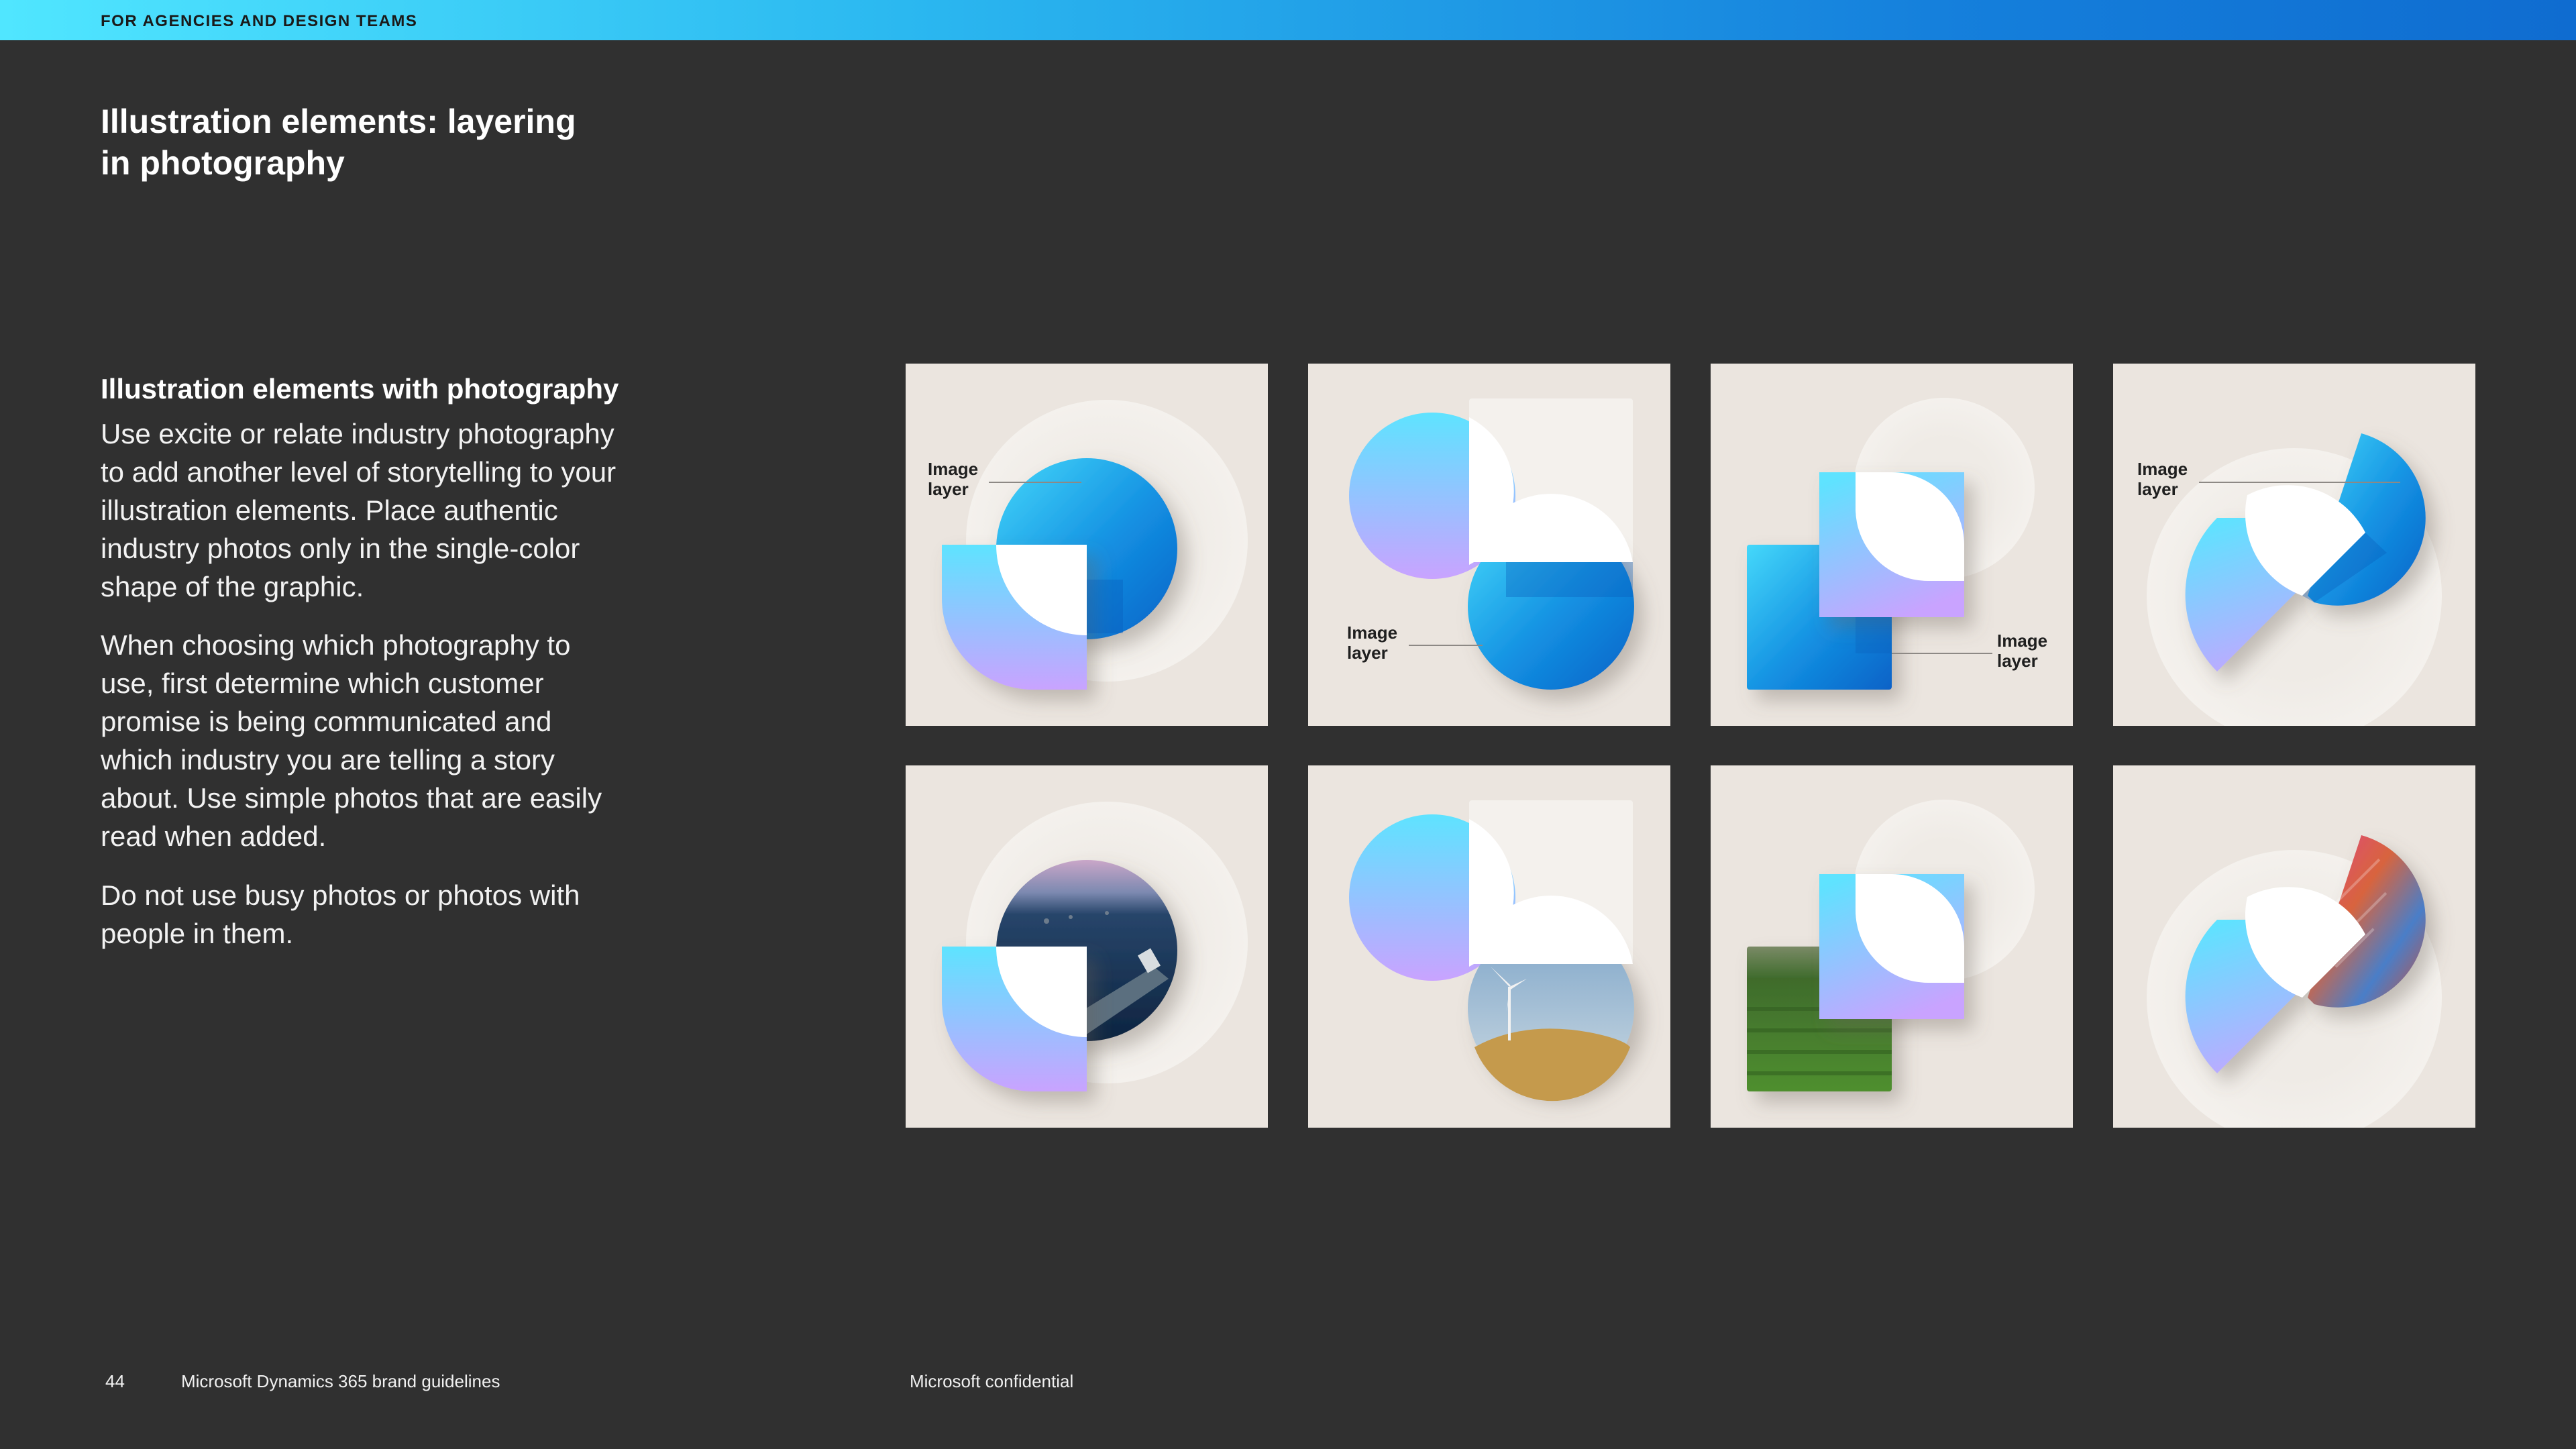 Image resolution: width=2576 pixels, height=1449 pixels. What do you see at coordinates (2294, 545) in the screenshot?
I see `tile-diagonal-fan-illustration: Image layer` at bounding box center [2294, 545].